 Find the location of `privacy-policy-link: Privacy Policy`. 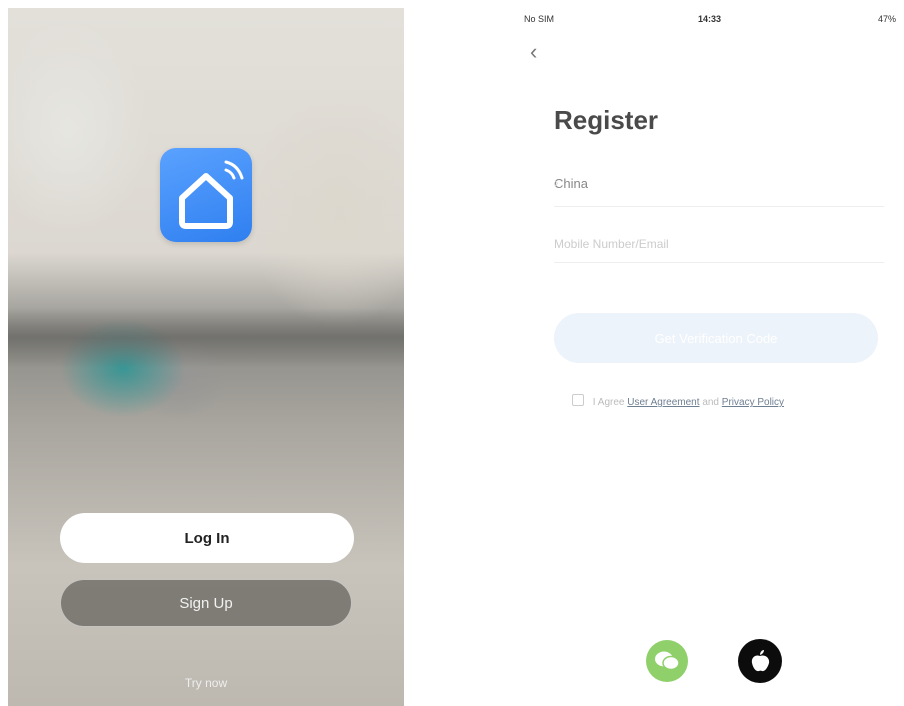

privacy-policy-link: Privacy Policy is located at coordinates (753, 402).